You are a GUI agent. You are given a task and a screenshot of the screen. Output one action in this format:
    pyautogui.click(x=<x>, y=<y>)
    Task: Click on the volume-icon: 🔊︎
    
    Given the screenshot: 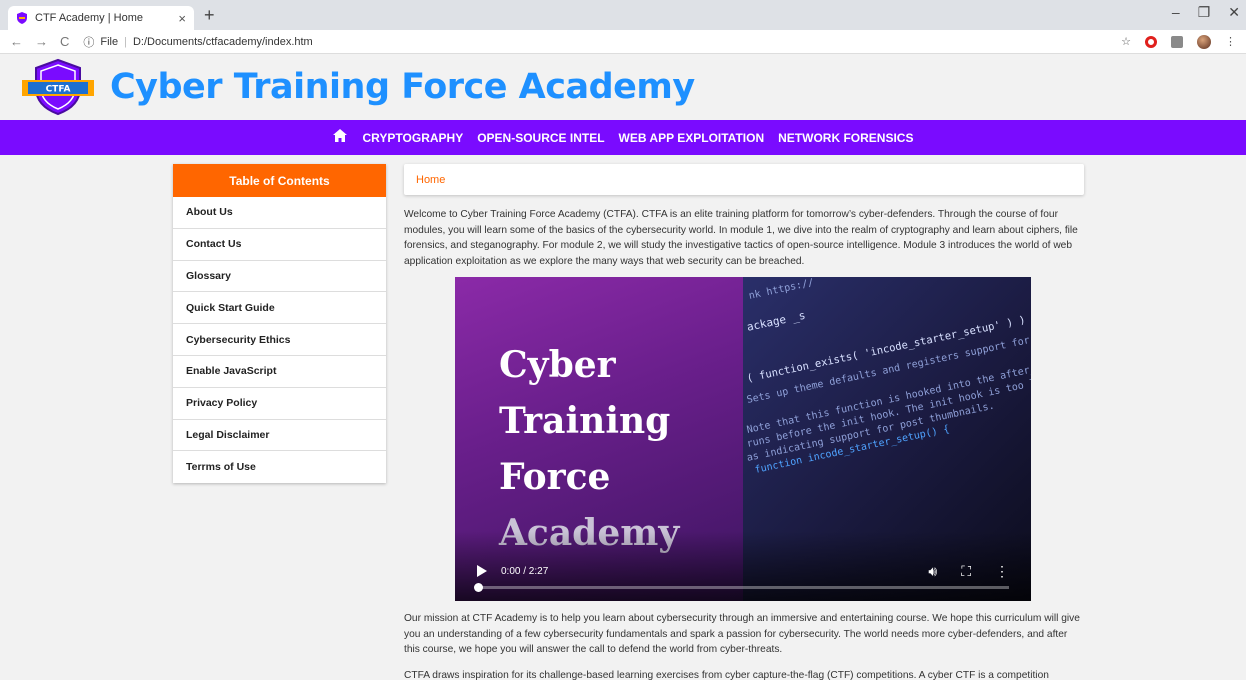 What is the action you would take?
    pyautogui.click(x=932, y=571)
    